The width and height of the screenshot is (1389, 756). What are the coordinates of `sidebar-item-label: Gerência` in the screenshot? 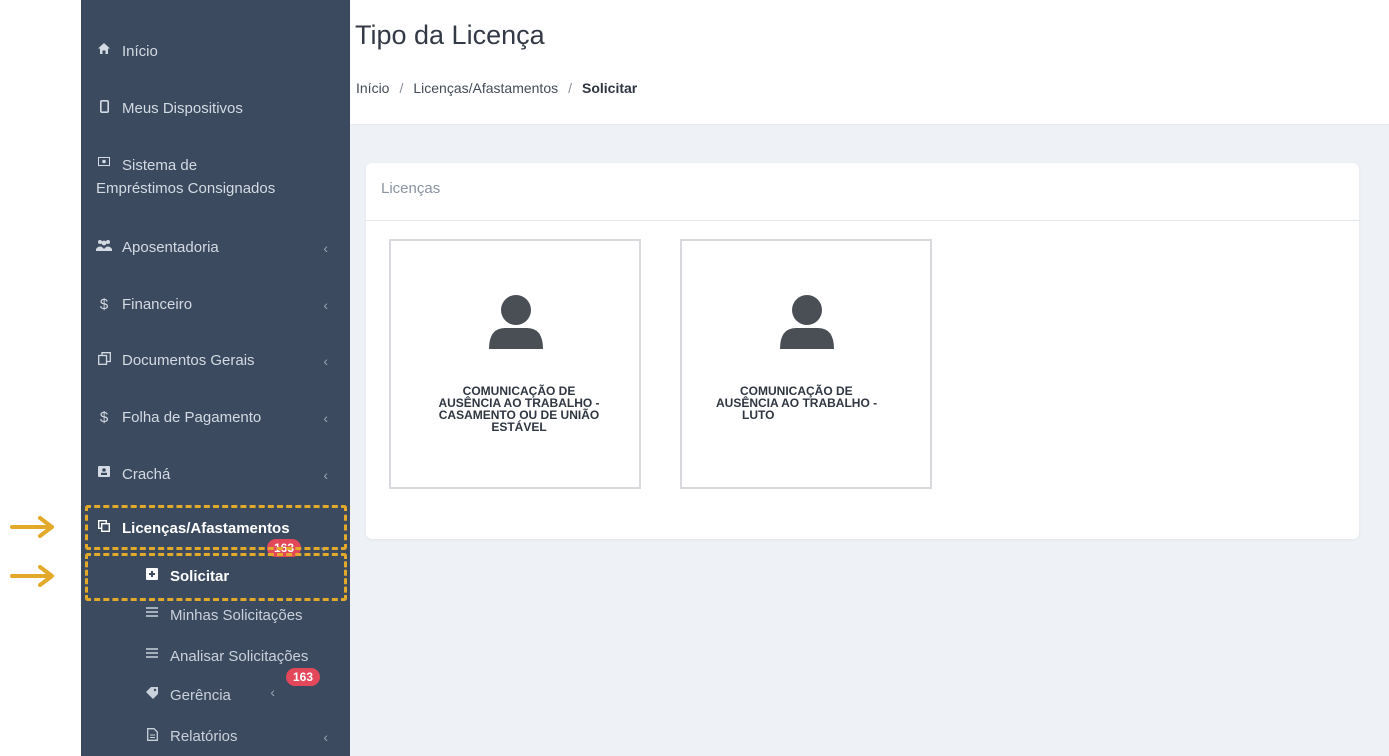 It's located at (200, 695).